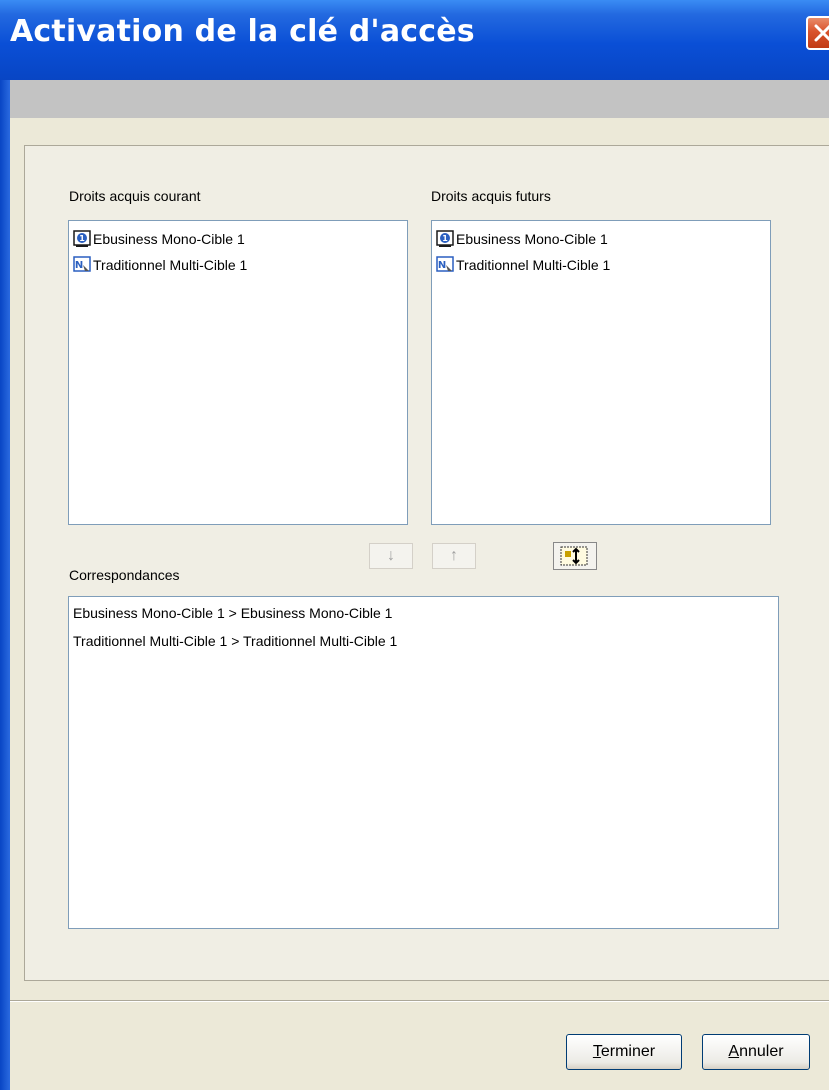  Describe the element at coordinates (5, 585) in the screenshot. I see `window-frame` at that location.